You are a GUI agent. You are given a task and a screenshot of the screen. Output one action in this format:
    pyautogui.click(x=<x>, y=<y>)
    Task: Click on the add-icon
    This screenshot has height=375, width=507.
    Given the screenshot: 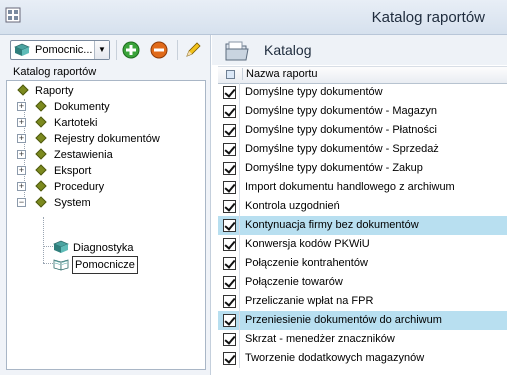 What is the action you would take?
    pyautogui.click(x=131, y=50)
    